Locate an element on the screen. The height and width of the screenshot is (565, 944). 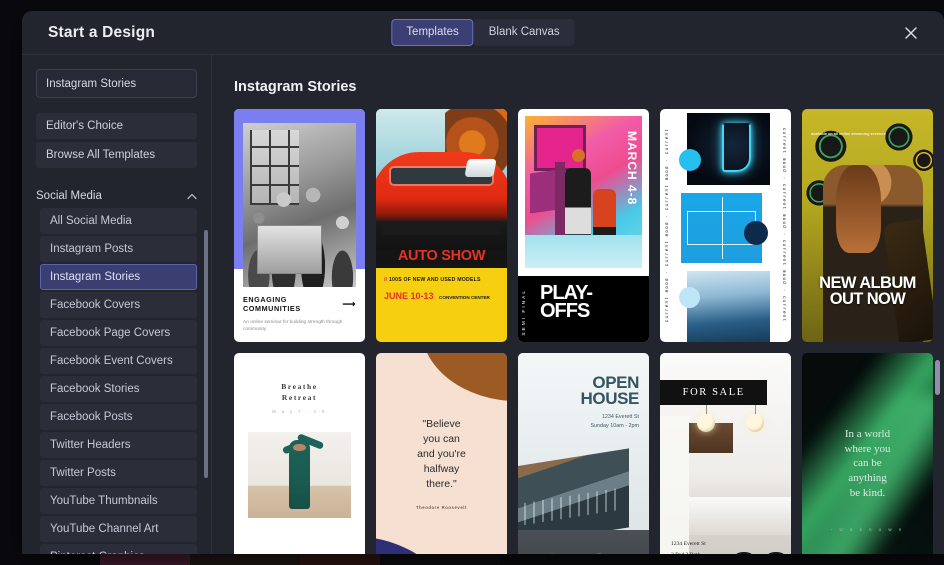
card-heading-2: AUTO SHOW is located at coordinates (441, 258).